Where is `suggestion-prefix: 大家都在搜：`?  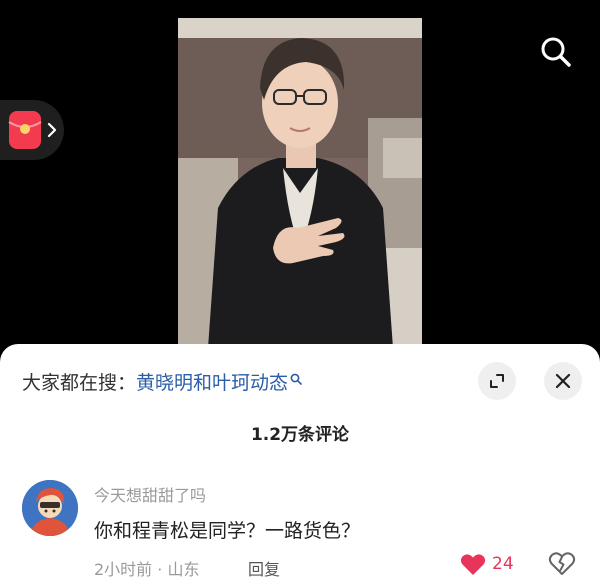
suggestion-prefix: 大家都在搜： is located at coordinates (79, 383).